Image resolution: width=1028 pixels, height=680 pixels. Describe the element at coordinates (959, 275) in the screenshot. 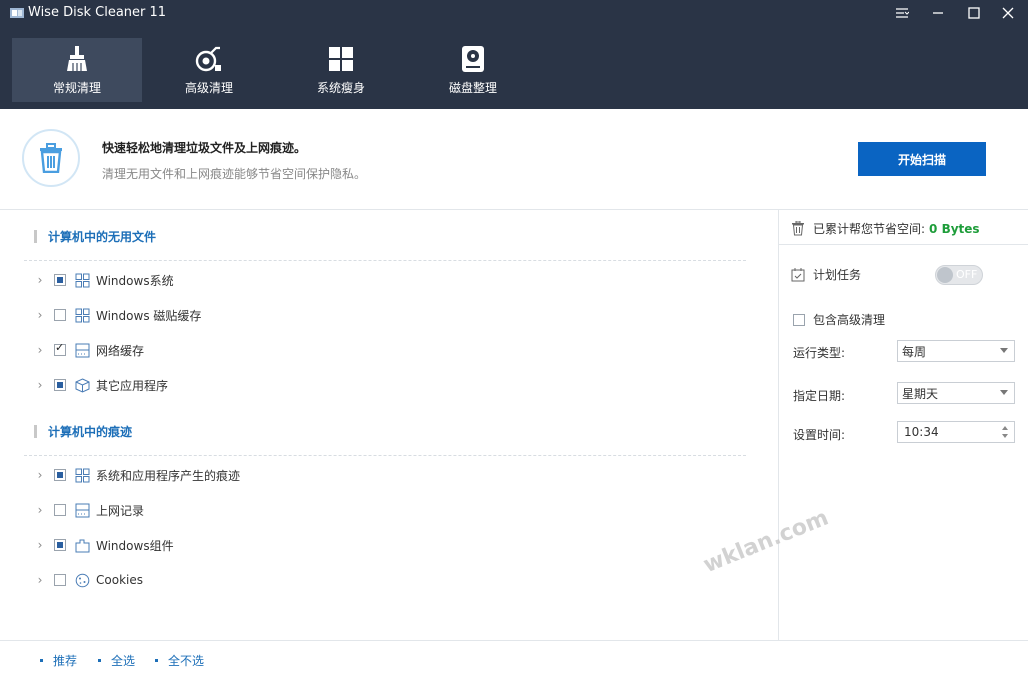

I see `schedule-toggle: OFF` at that location.